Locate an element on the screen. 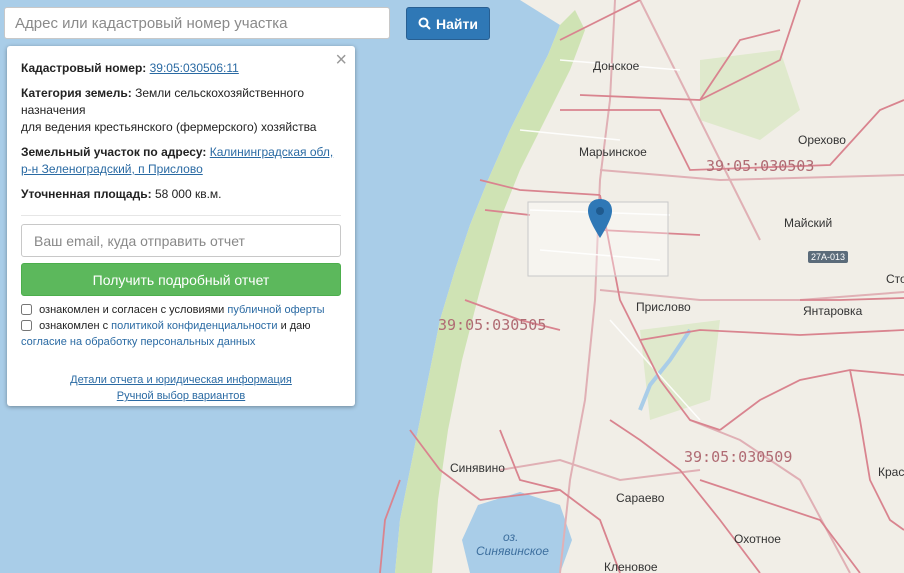  cadastral-quarter-label: 39:05:030503 is located at coordinates (760, 166).